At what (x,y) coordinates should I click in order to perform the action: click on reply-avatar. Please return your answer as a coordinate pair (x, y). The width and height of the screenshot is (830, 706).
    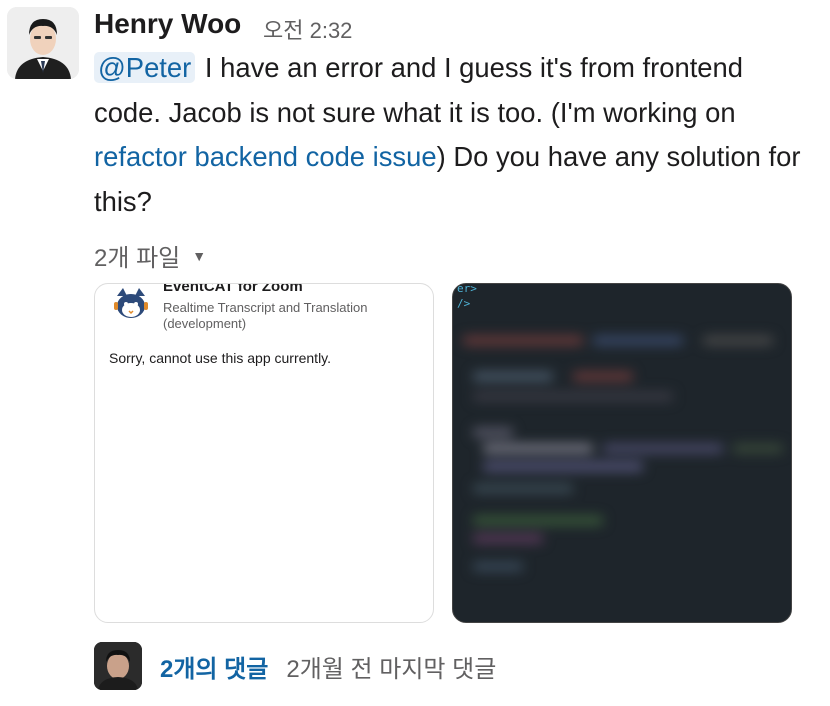
    Looking at the image, I should click on (118, 666).